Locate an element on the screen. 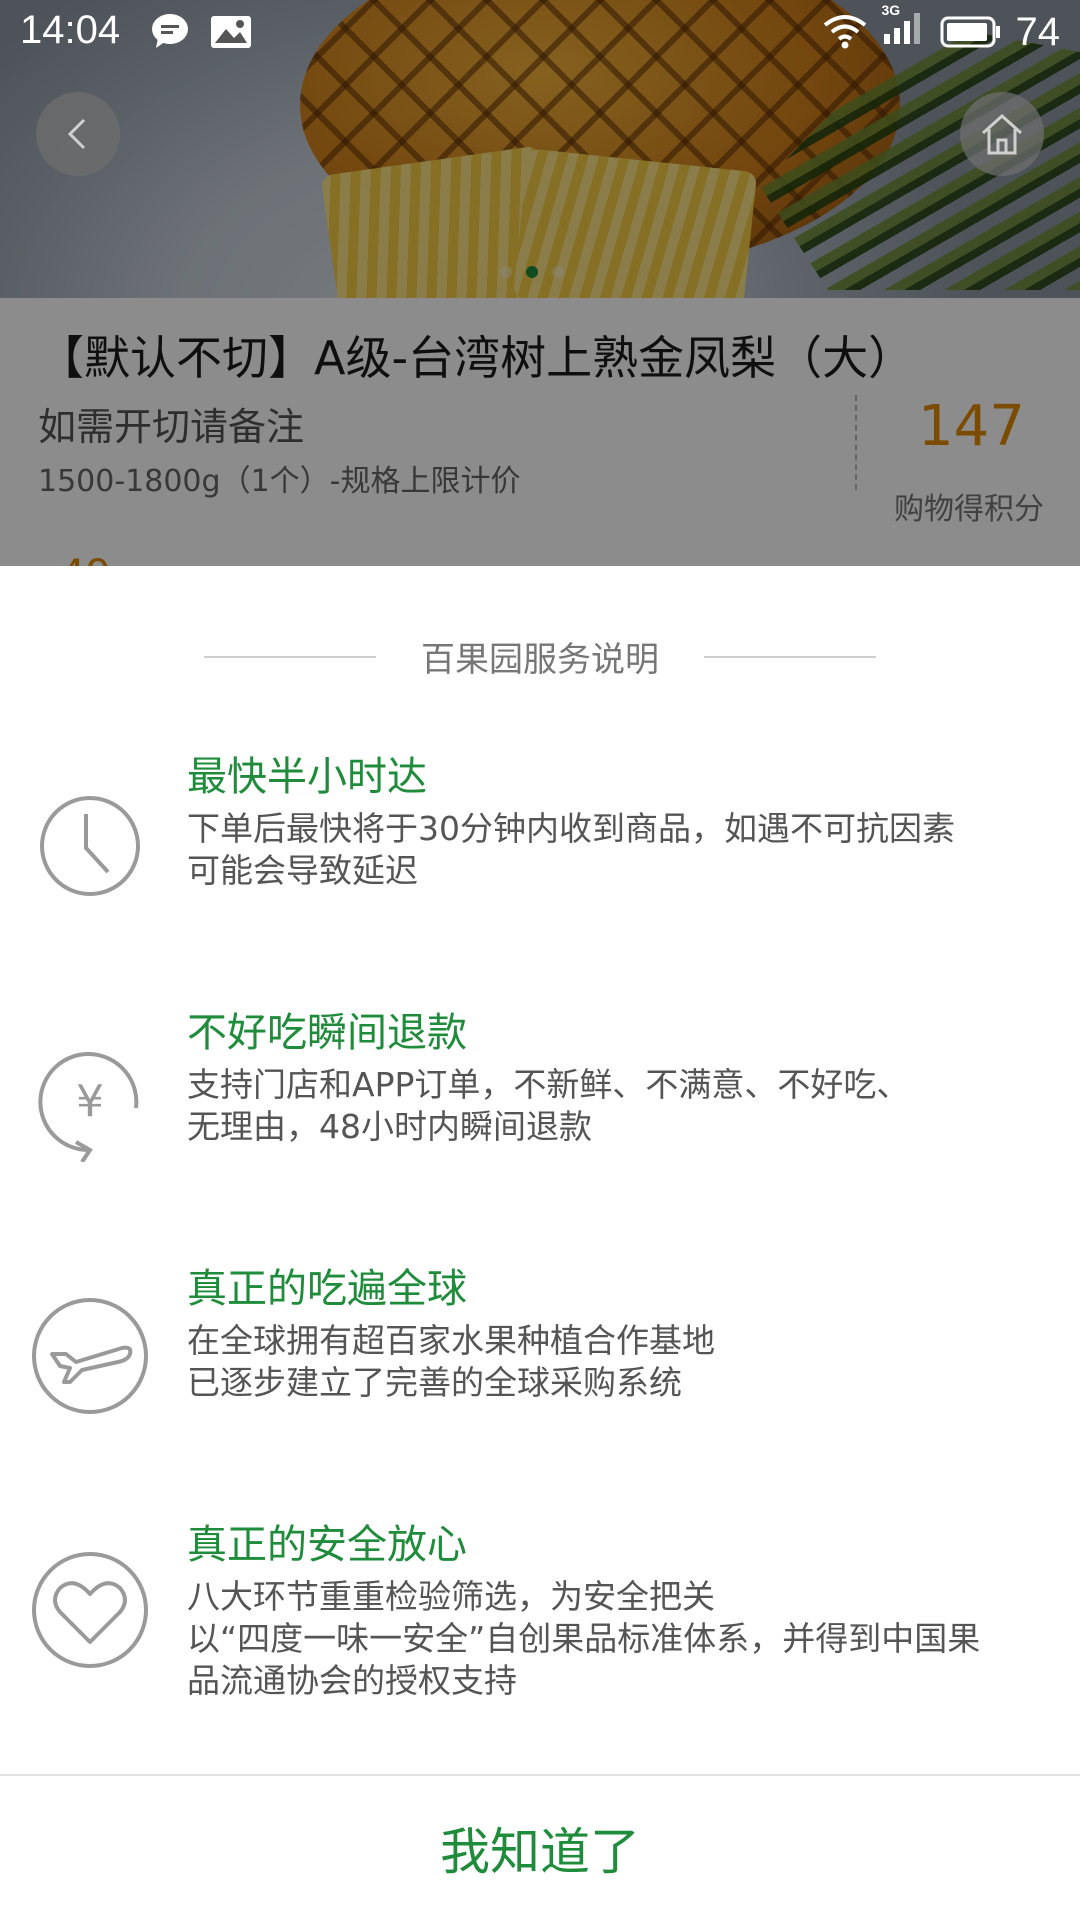  service-desc-line: 在全球拥有超百家水果种植合作基地 is located at coordinates (451, 1340).